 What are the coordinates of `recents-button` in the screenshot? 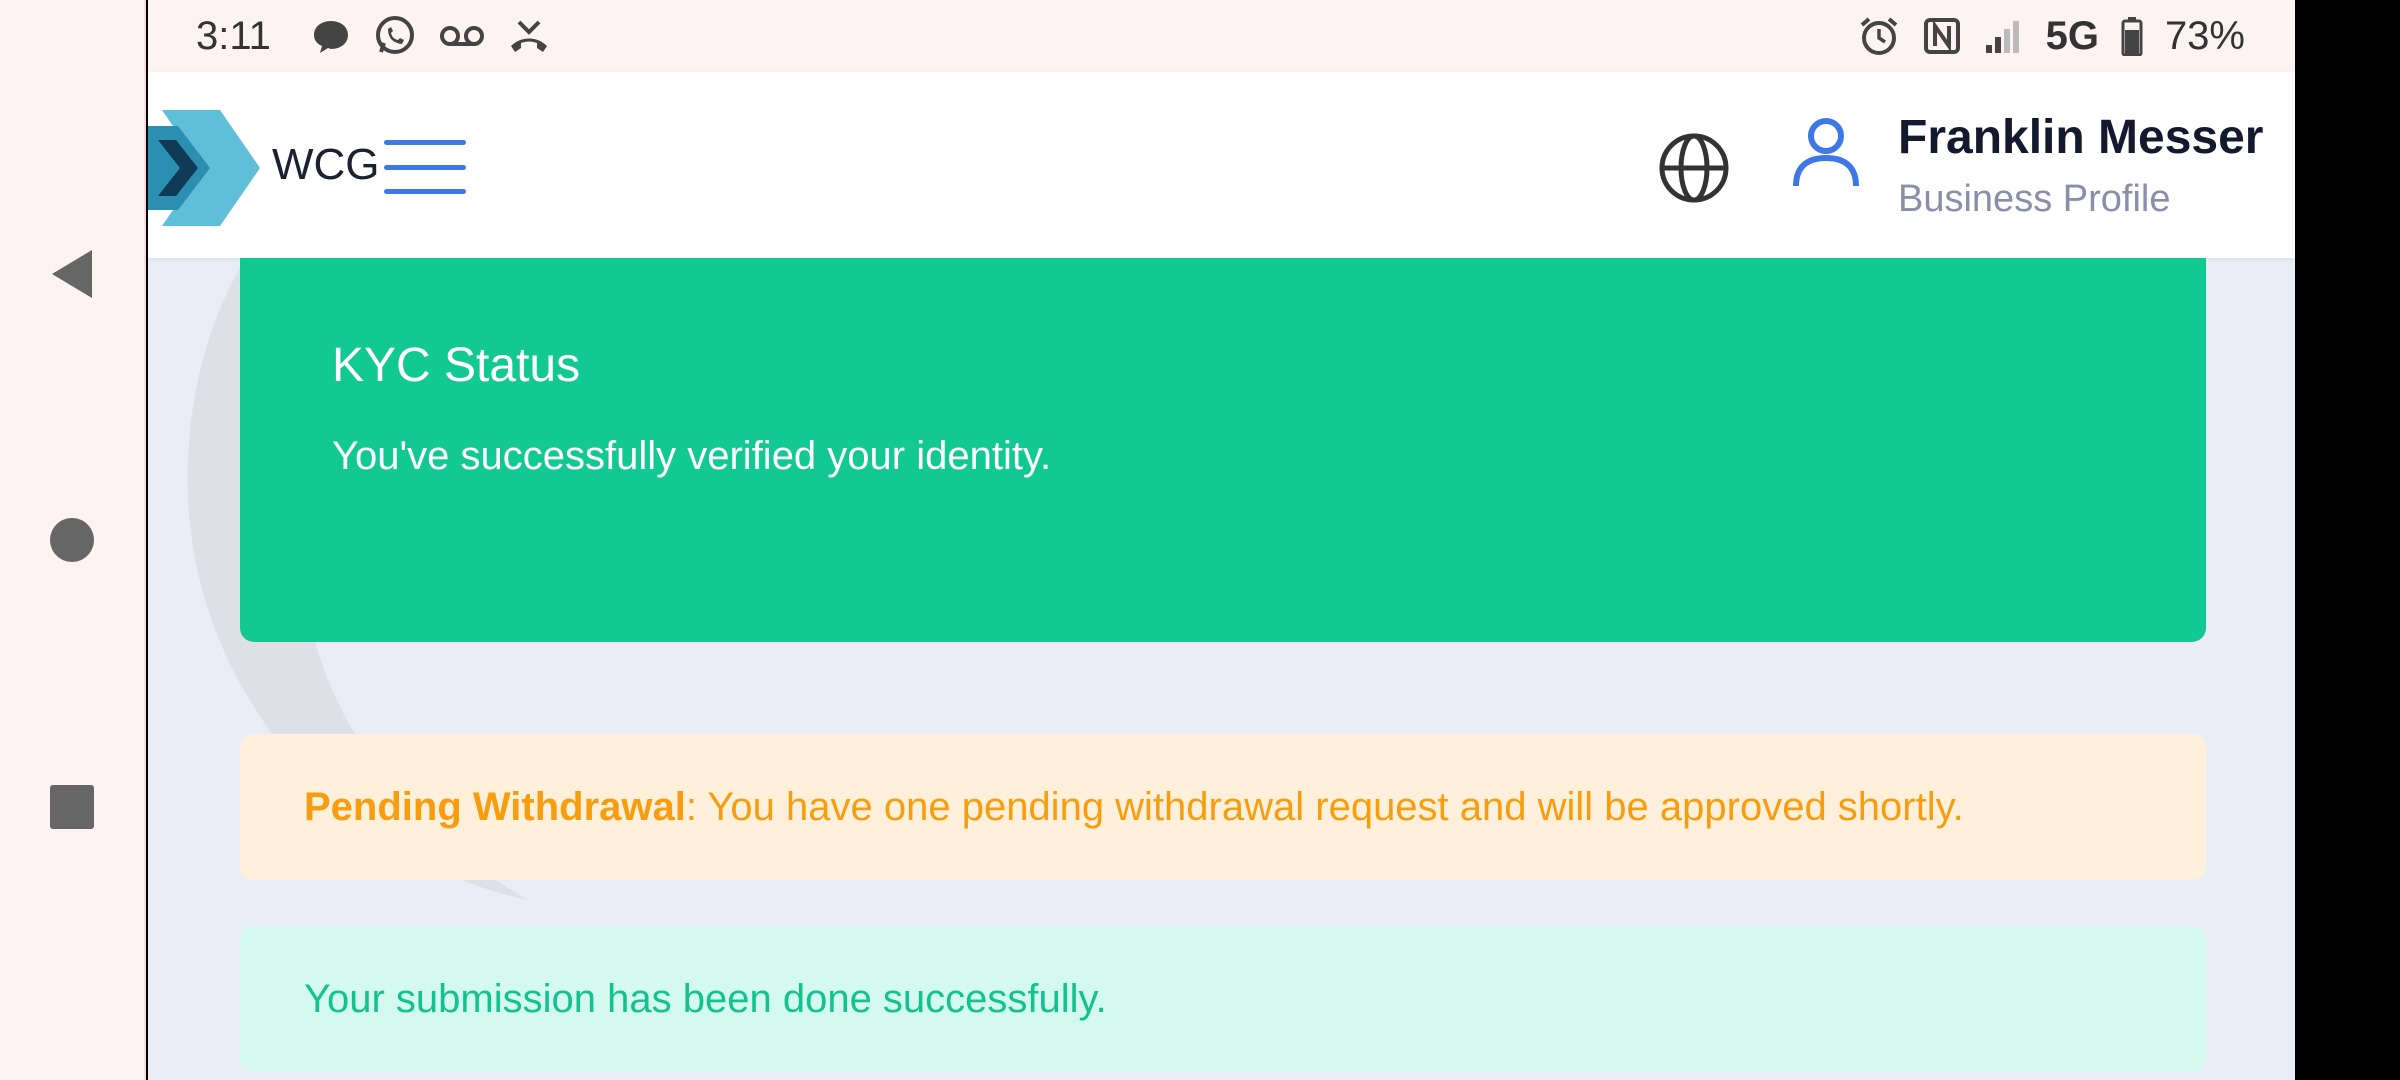 It's located at (72, 807).